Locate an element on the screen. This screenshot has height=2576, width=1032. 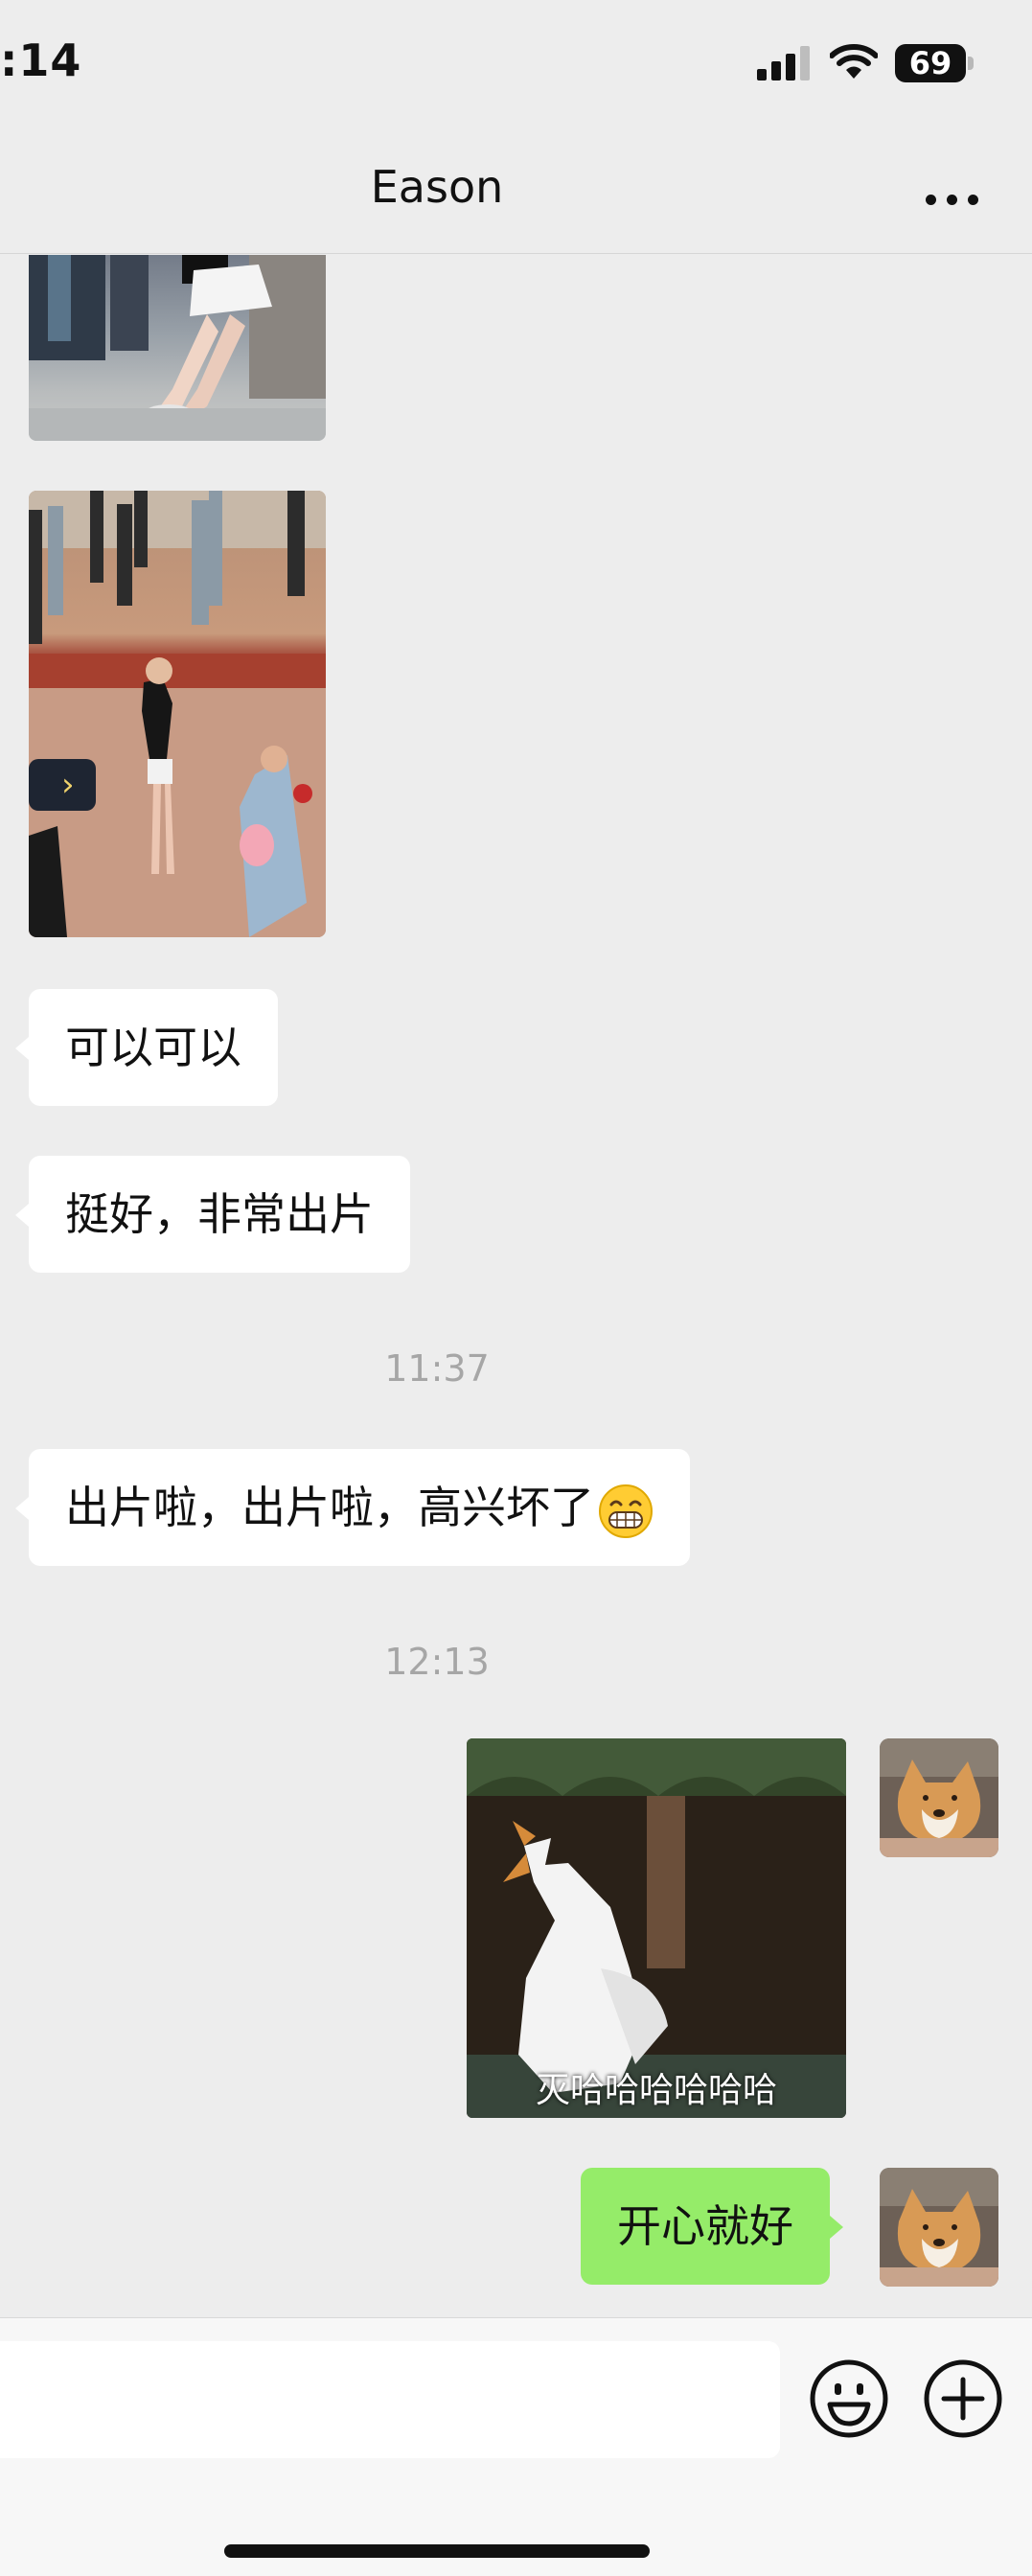
message-input-bar is located at coordinates (516, 2446).